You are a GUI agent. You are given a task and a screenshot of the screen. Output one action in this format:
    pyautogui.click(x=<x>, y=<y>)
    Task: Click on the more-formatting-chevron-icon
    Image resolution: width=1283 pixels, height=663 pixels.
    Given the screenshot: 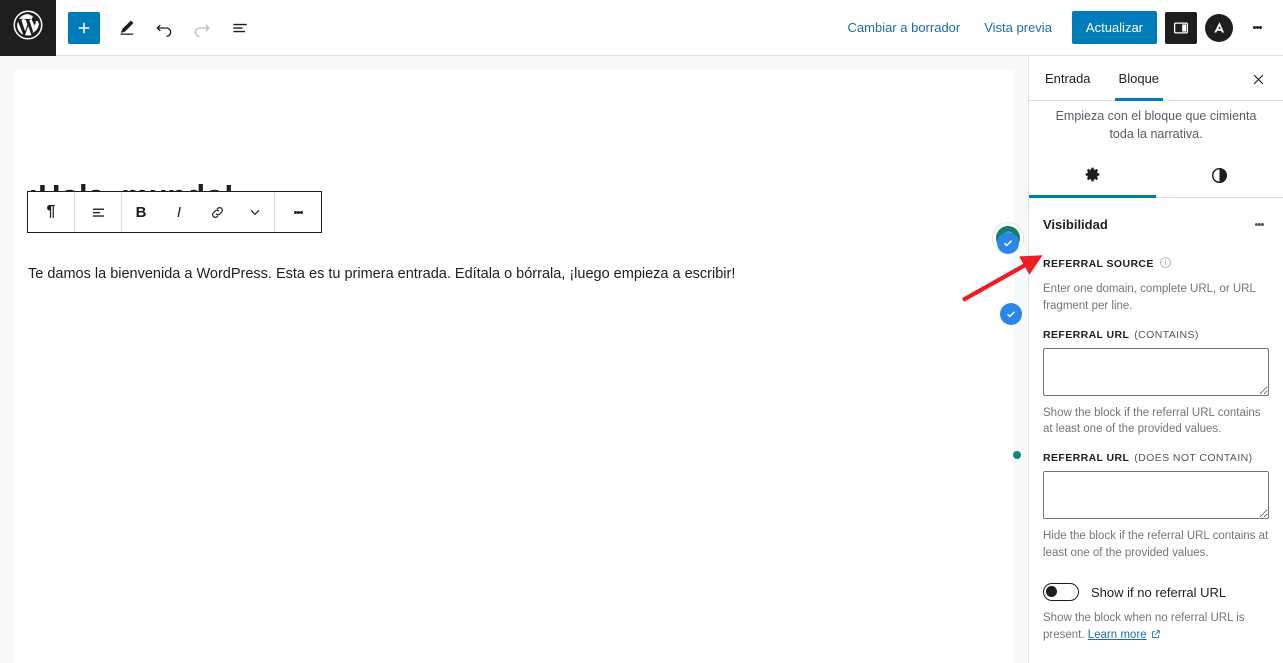 What is the action you would take?
    pyautogui.click(x=255, y=212)
    